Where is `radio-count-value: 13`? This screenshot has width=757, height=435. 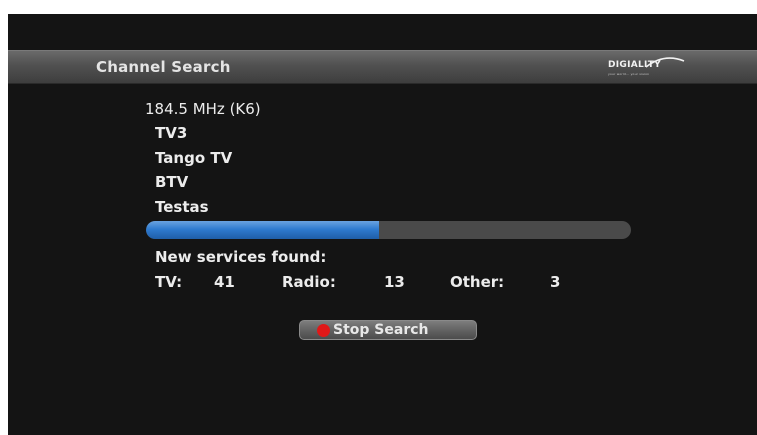 radio-count-value: 13 is located at coordinates (394, 282).